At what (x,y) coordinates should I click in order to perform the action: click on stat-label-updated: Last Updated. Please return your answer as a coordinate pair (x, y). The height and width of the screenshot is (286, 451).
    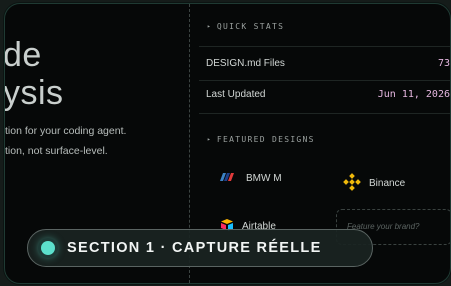
    Looking at the image, I should click on (236, 94).